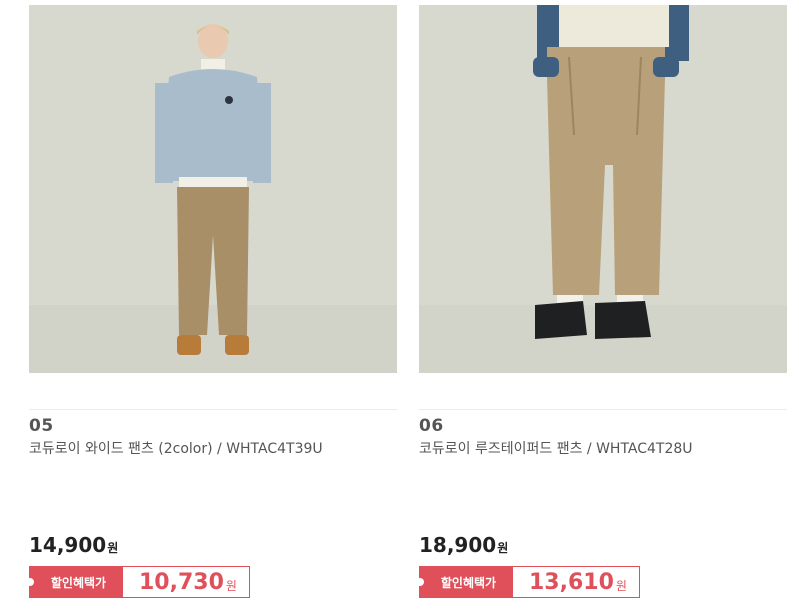 This screenshot has width=799, height=610. I want to click on product-name: 코듀로이 와이드 팬츠 (2color) / WHTAC4T39U, so click(176, 448).